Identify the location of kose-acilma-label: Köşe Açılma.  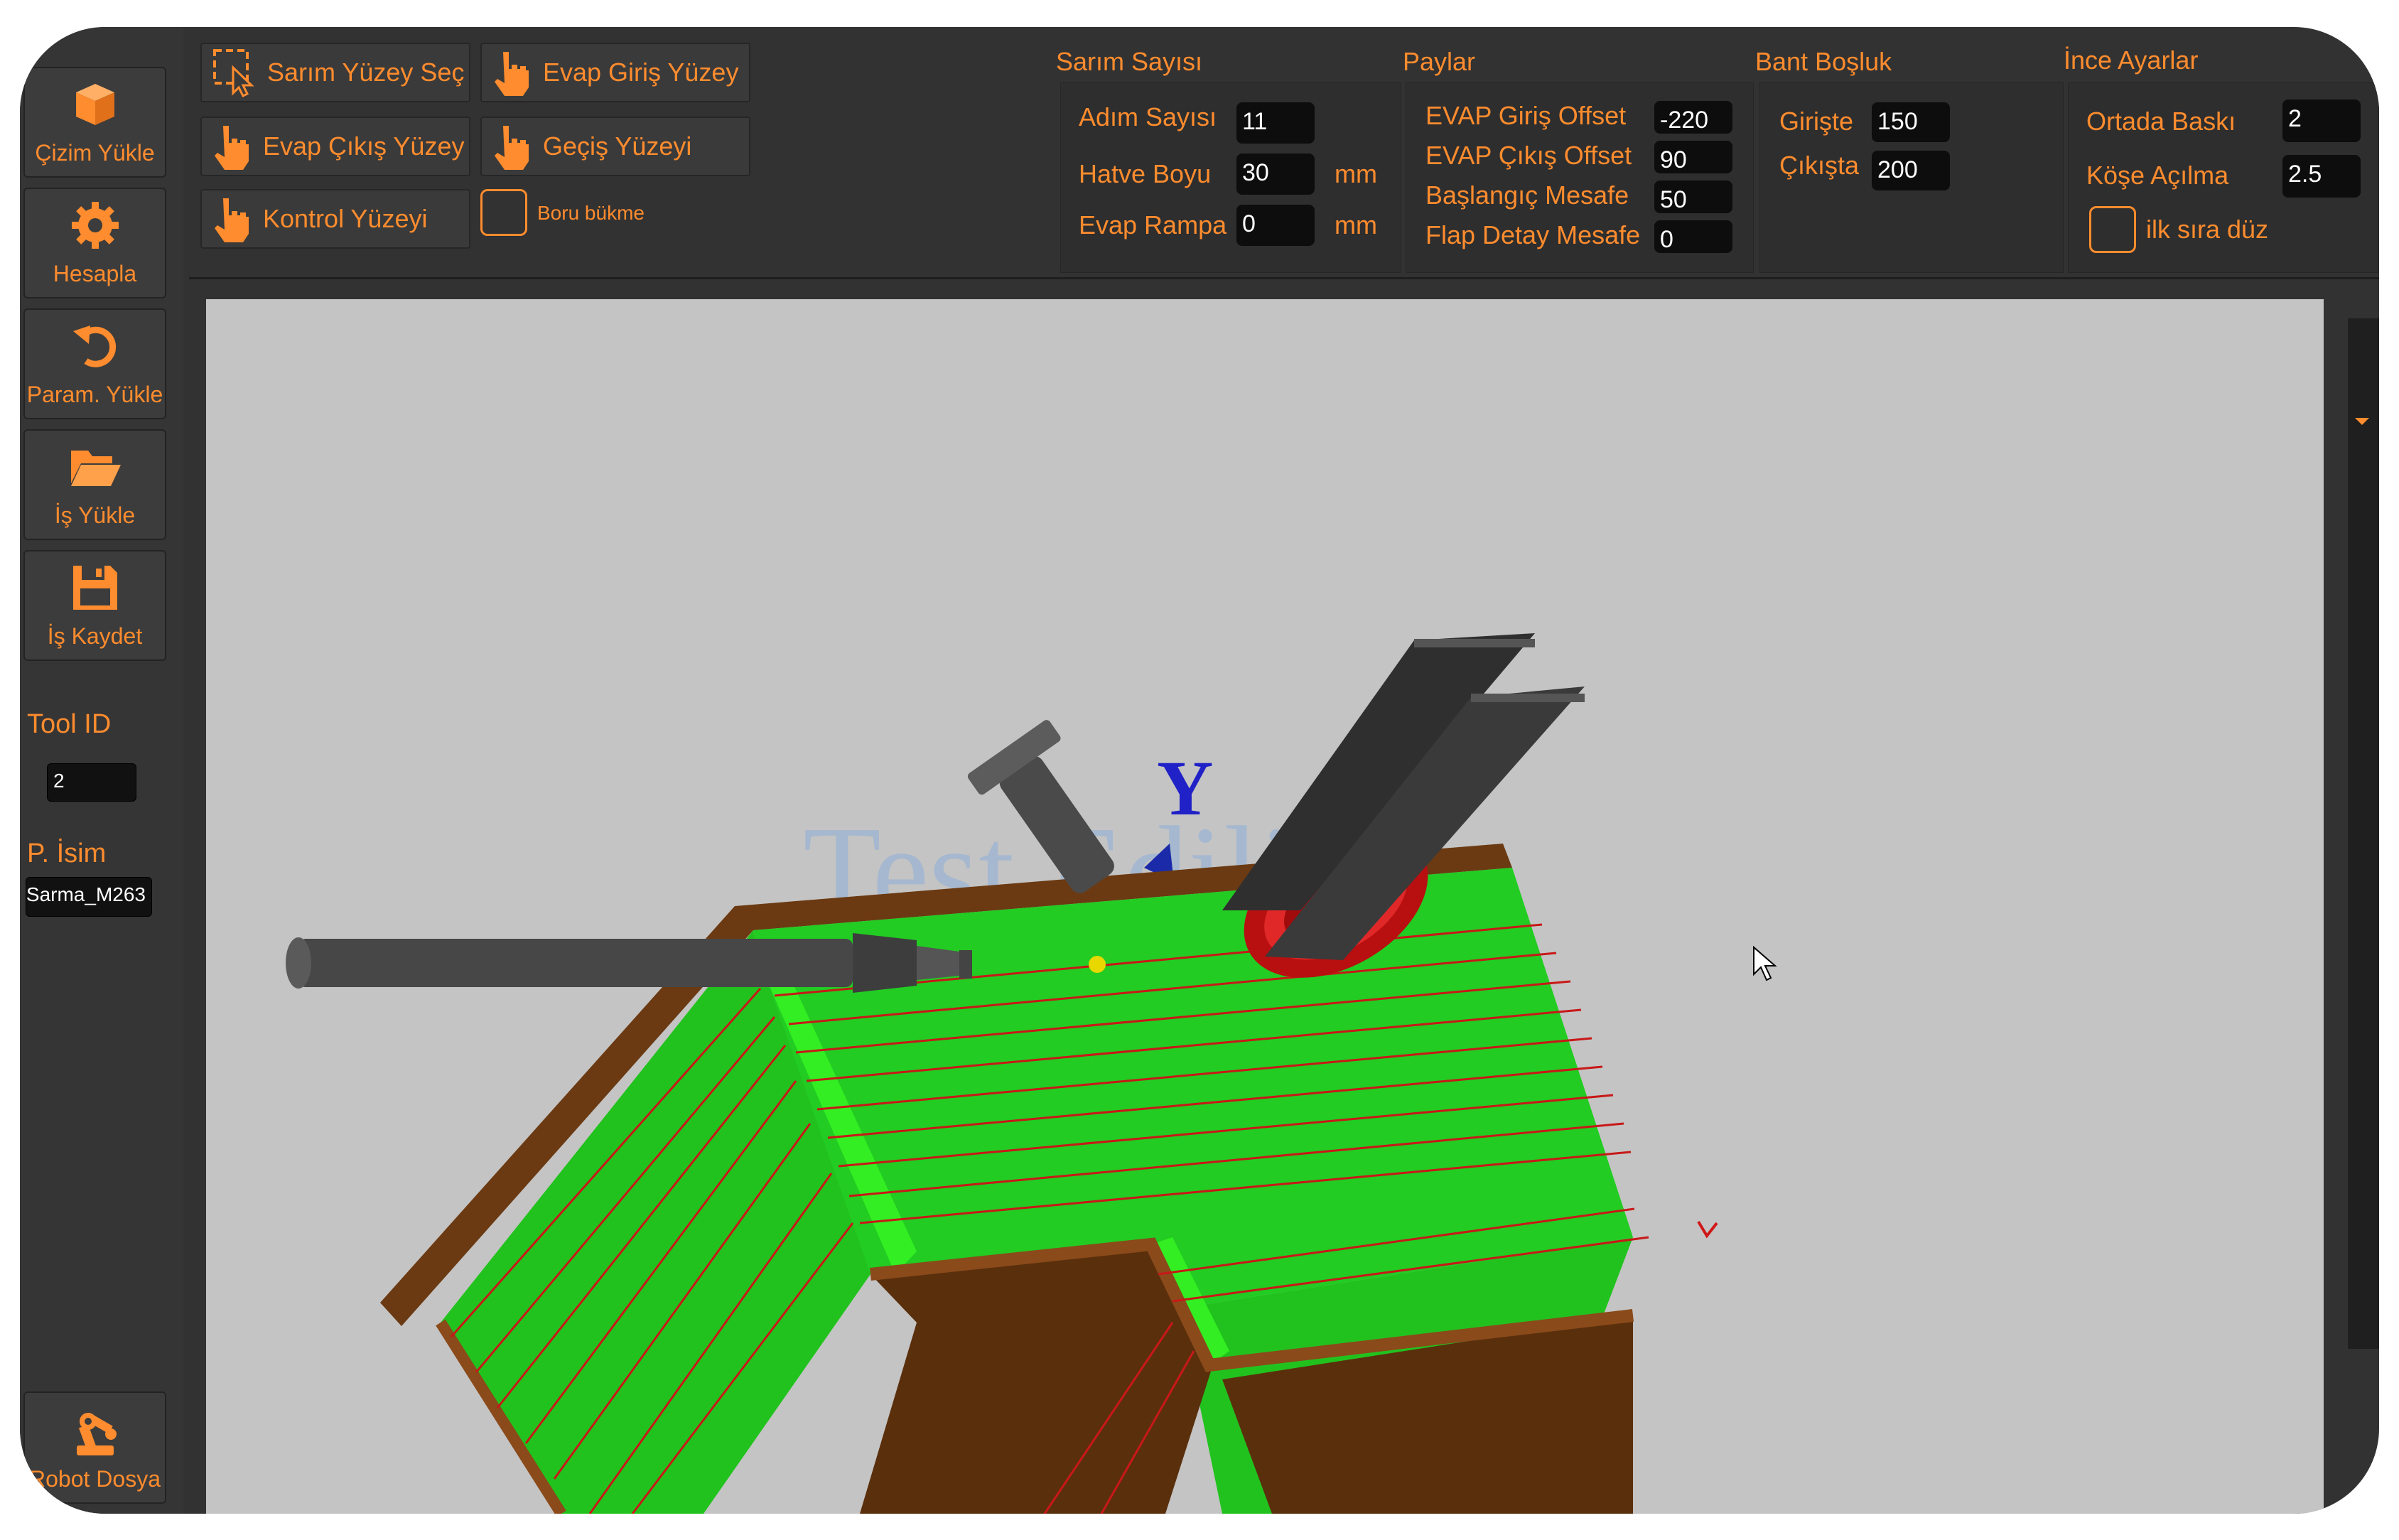
(2157, 176).